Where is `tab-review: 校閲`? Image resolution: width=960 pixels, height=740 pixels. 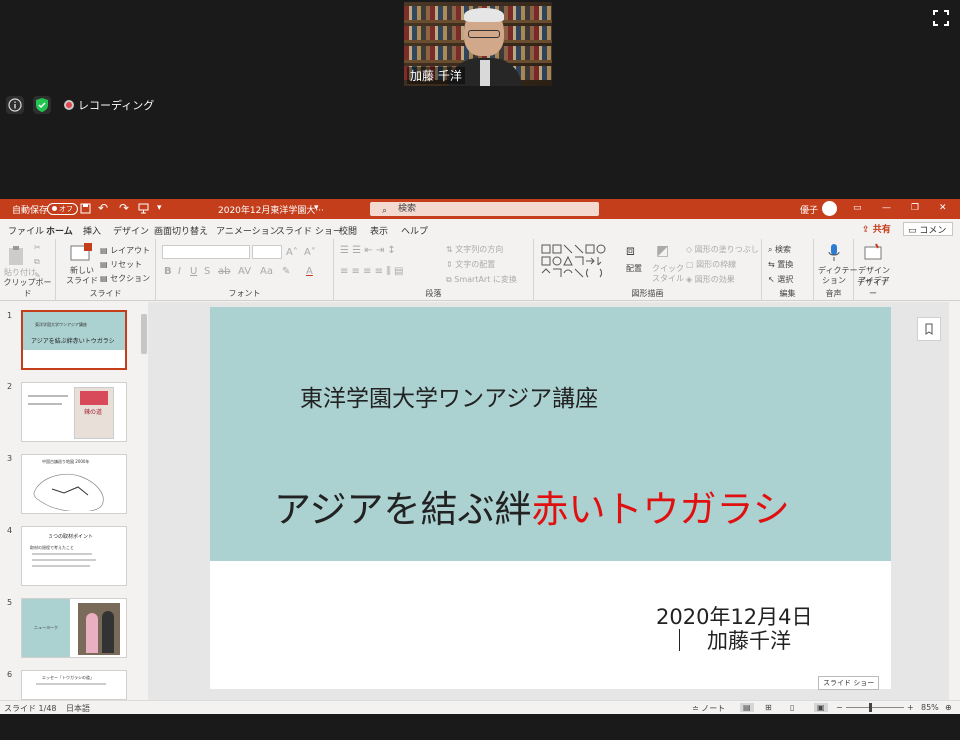 tab-review: 校閲 is located at coordinates (348, 230).